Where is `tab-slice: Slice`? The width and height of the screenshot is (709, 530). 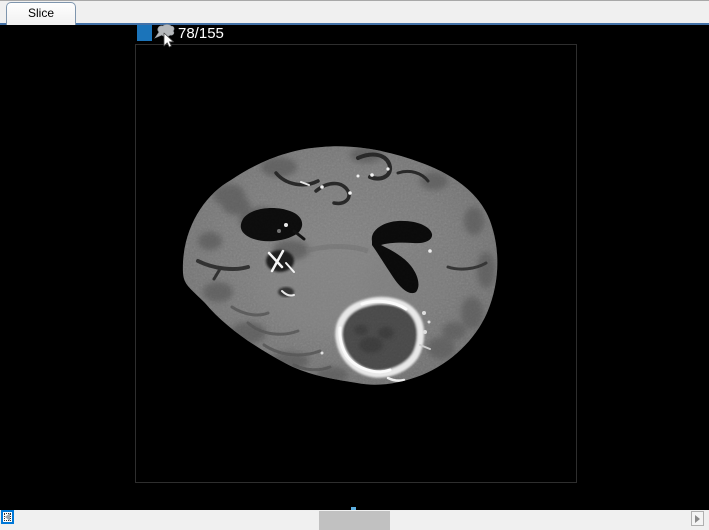
tab-slice: Slice is located at coordinates (41, 13).